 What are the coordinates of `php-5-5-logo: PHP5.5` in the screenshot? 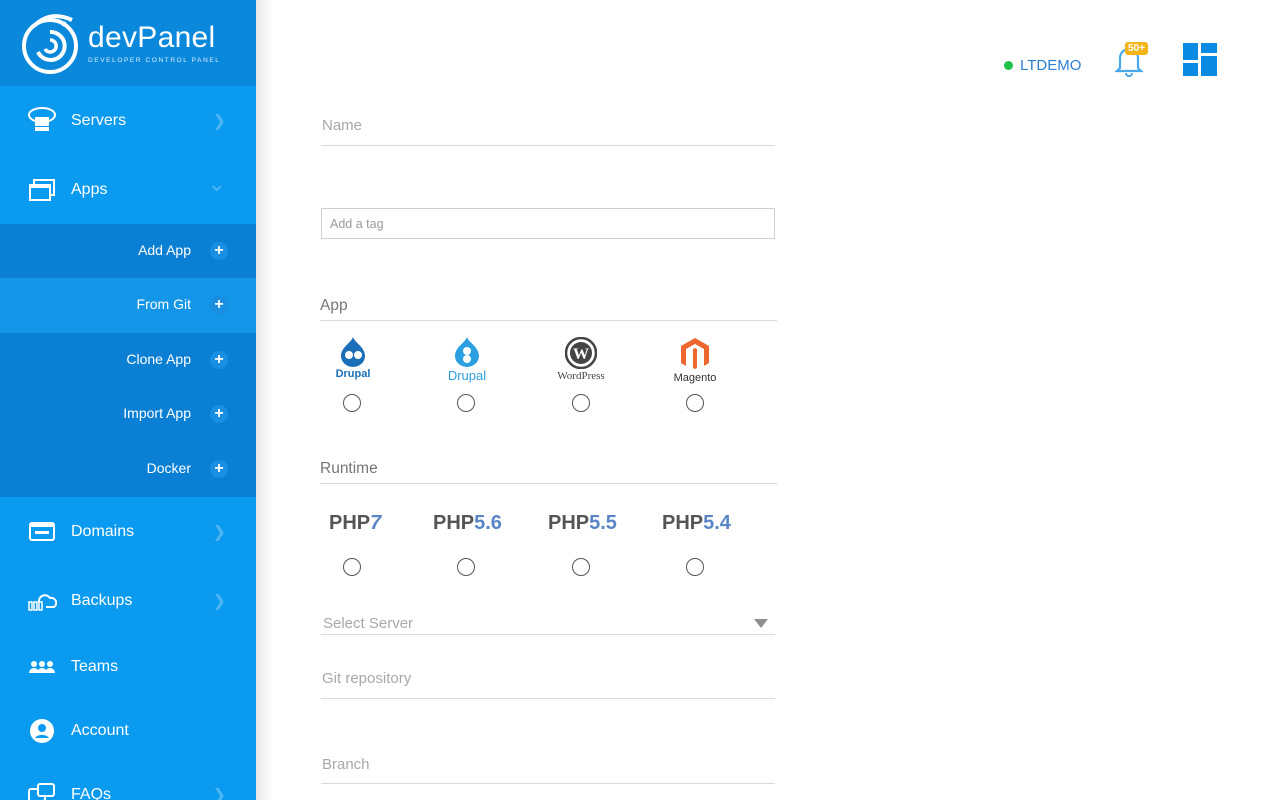 It's located at (582, 523).